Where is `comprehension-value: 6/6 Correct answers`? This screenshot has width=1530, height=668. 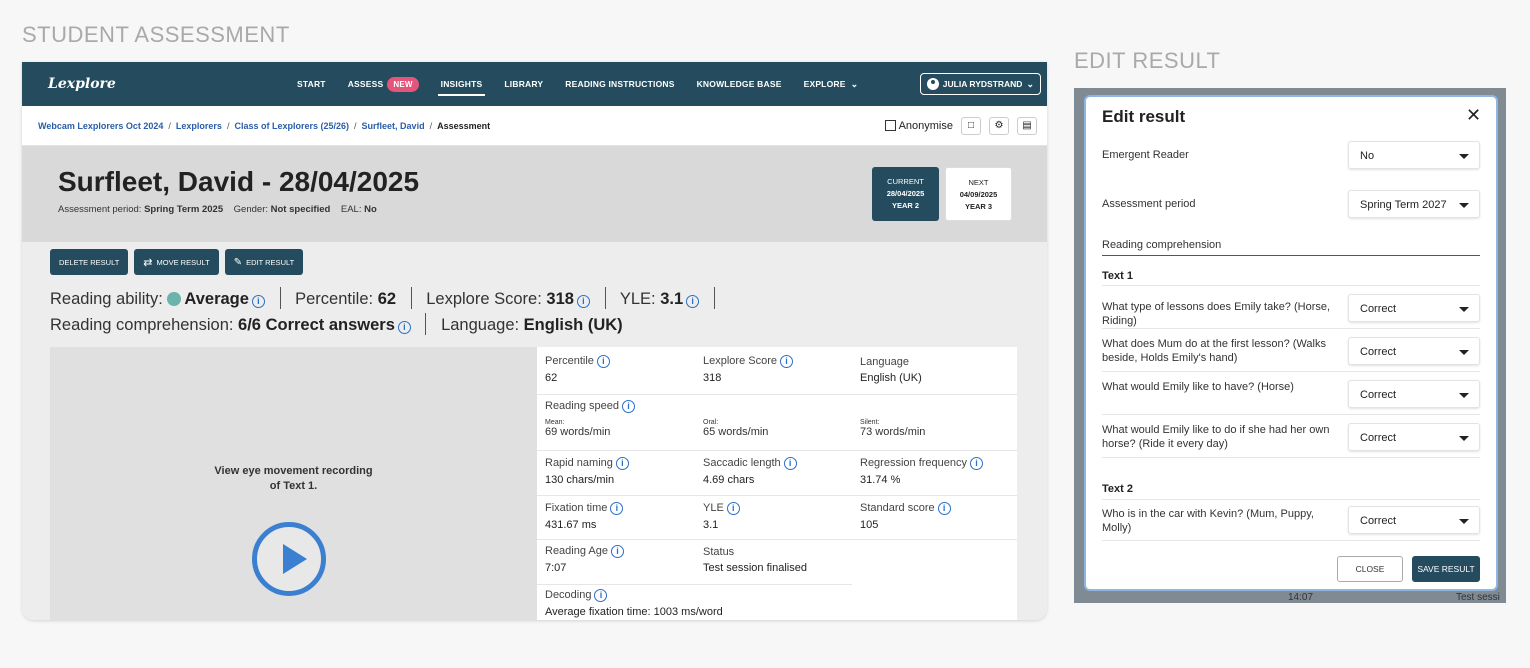
comprehension-value: 6/6 Correct answers is located at coordinates (316, 325).